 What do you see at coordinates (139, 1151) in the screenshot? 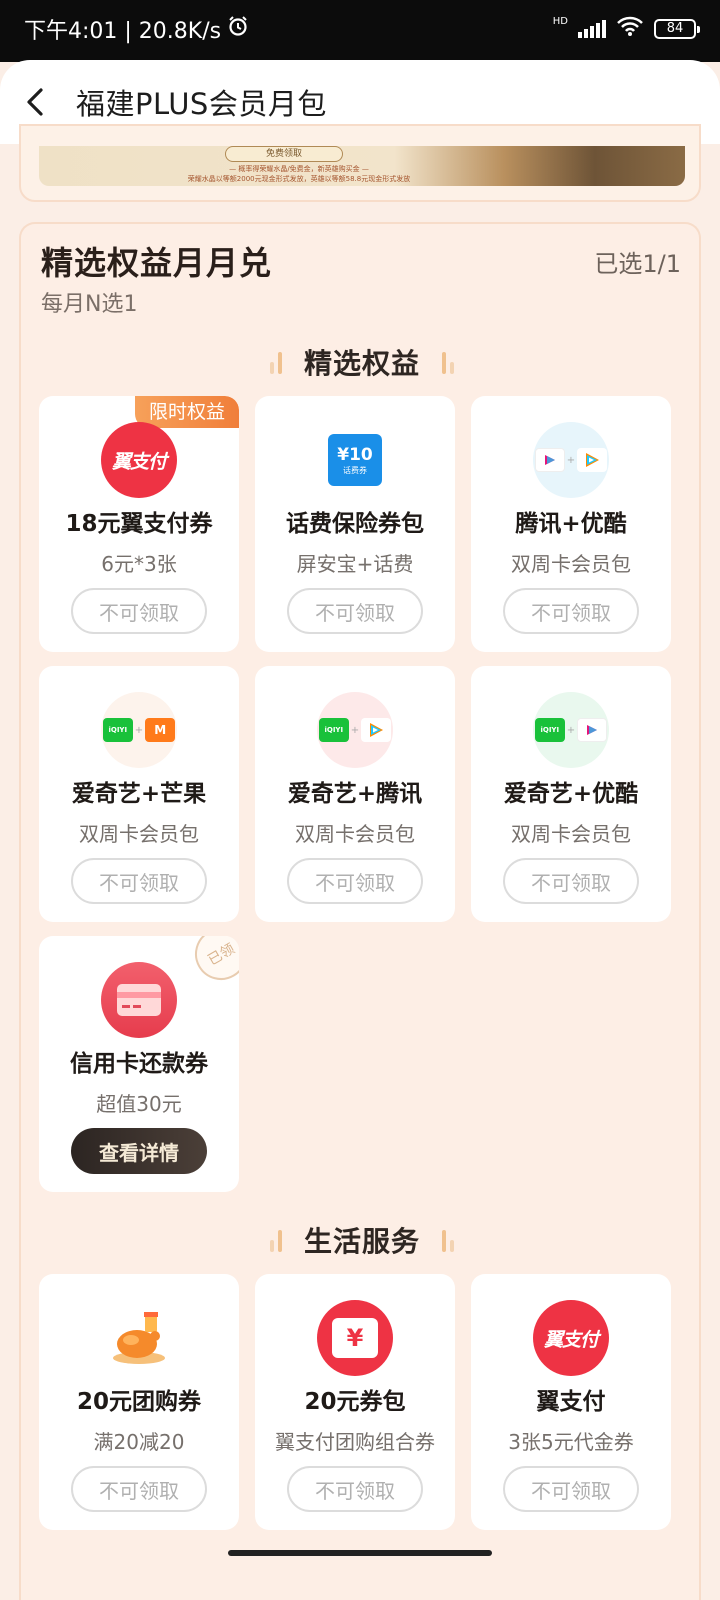
I see `view-details-button: 查看详情` at bounding box center [139, 1151].